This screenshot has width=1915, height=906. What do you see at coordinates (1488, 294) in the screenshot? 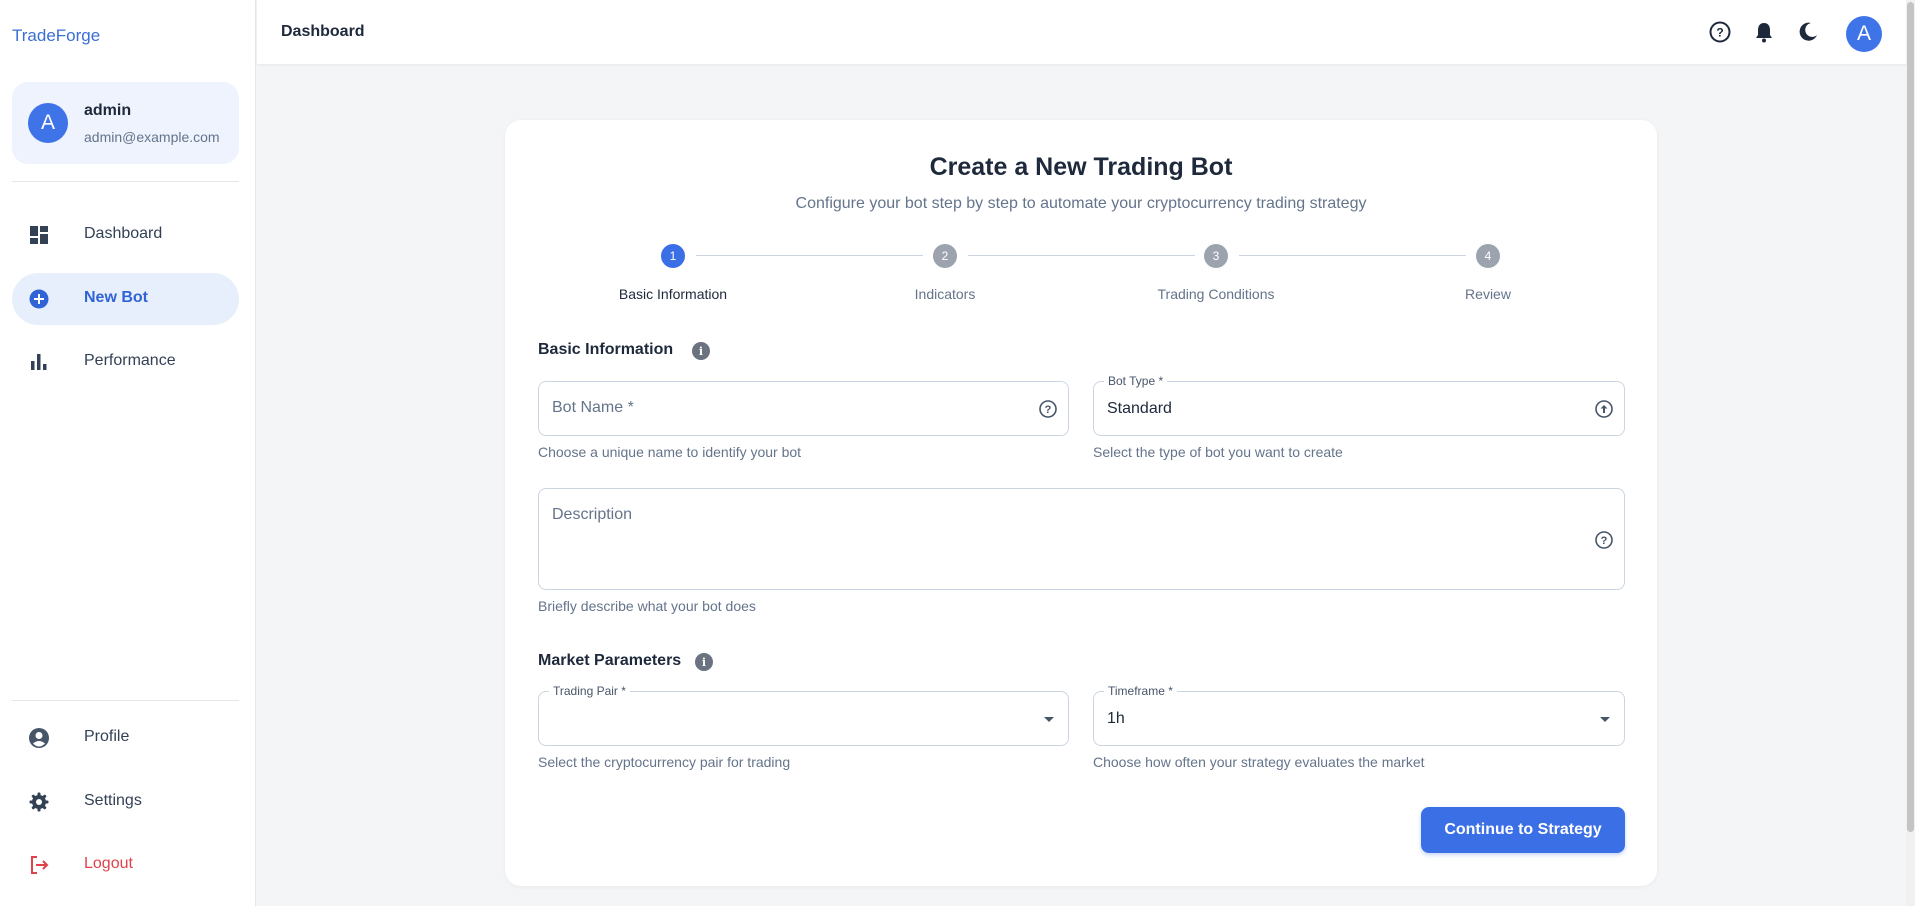
I see `step-label-review: Review` at bounding box center [1488, 294].